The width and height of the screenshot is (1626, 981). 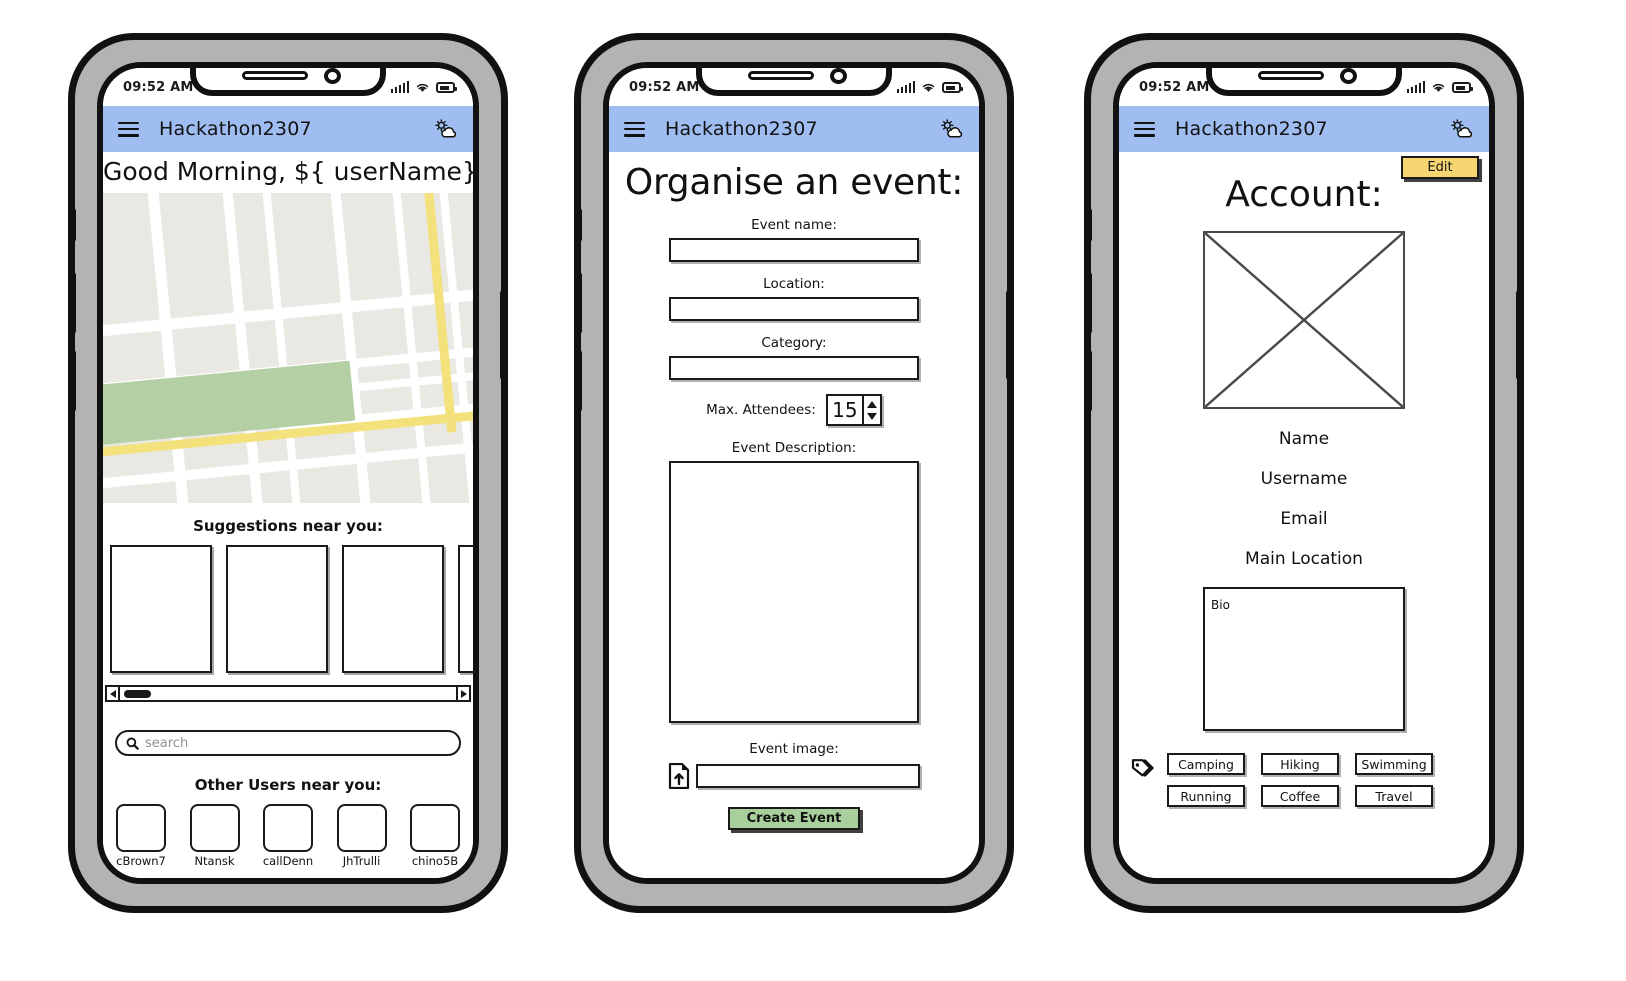 I want to click on quantity-stepper: 15, so click(x=853, y=410).